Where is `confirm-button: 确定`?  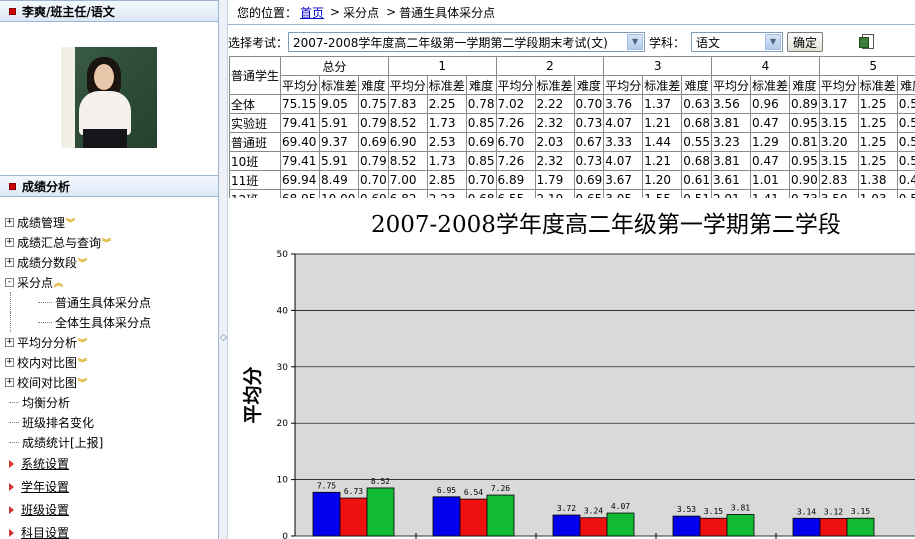
confirm-button: 确定 is located at coordinates (805, 42).